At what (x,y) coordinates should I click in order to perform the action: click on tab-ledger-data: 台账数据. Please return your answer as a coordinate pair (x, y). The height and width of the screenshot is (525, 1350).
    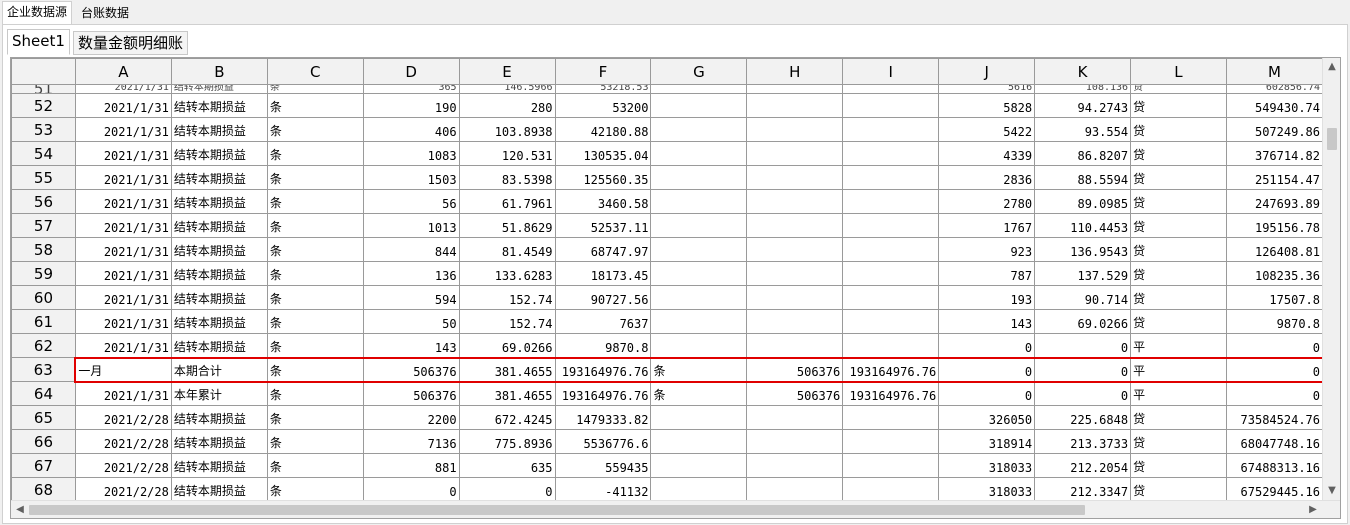
    Looking at the image, I should click on (105, 13).